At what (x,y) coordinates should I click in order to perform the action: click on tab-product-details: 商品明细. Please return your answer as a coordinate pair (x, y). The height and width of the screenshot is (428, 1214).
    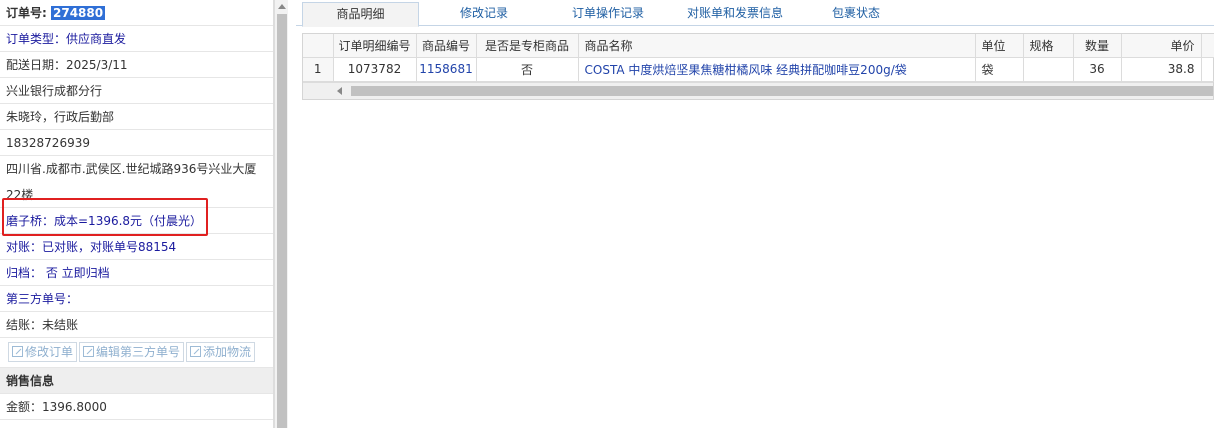
    Looking at the image, I should click on (360, 14).